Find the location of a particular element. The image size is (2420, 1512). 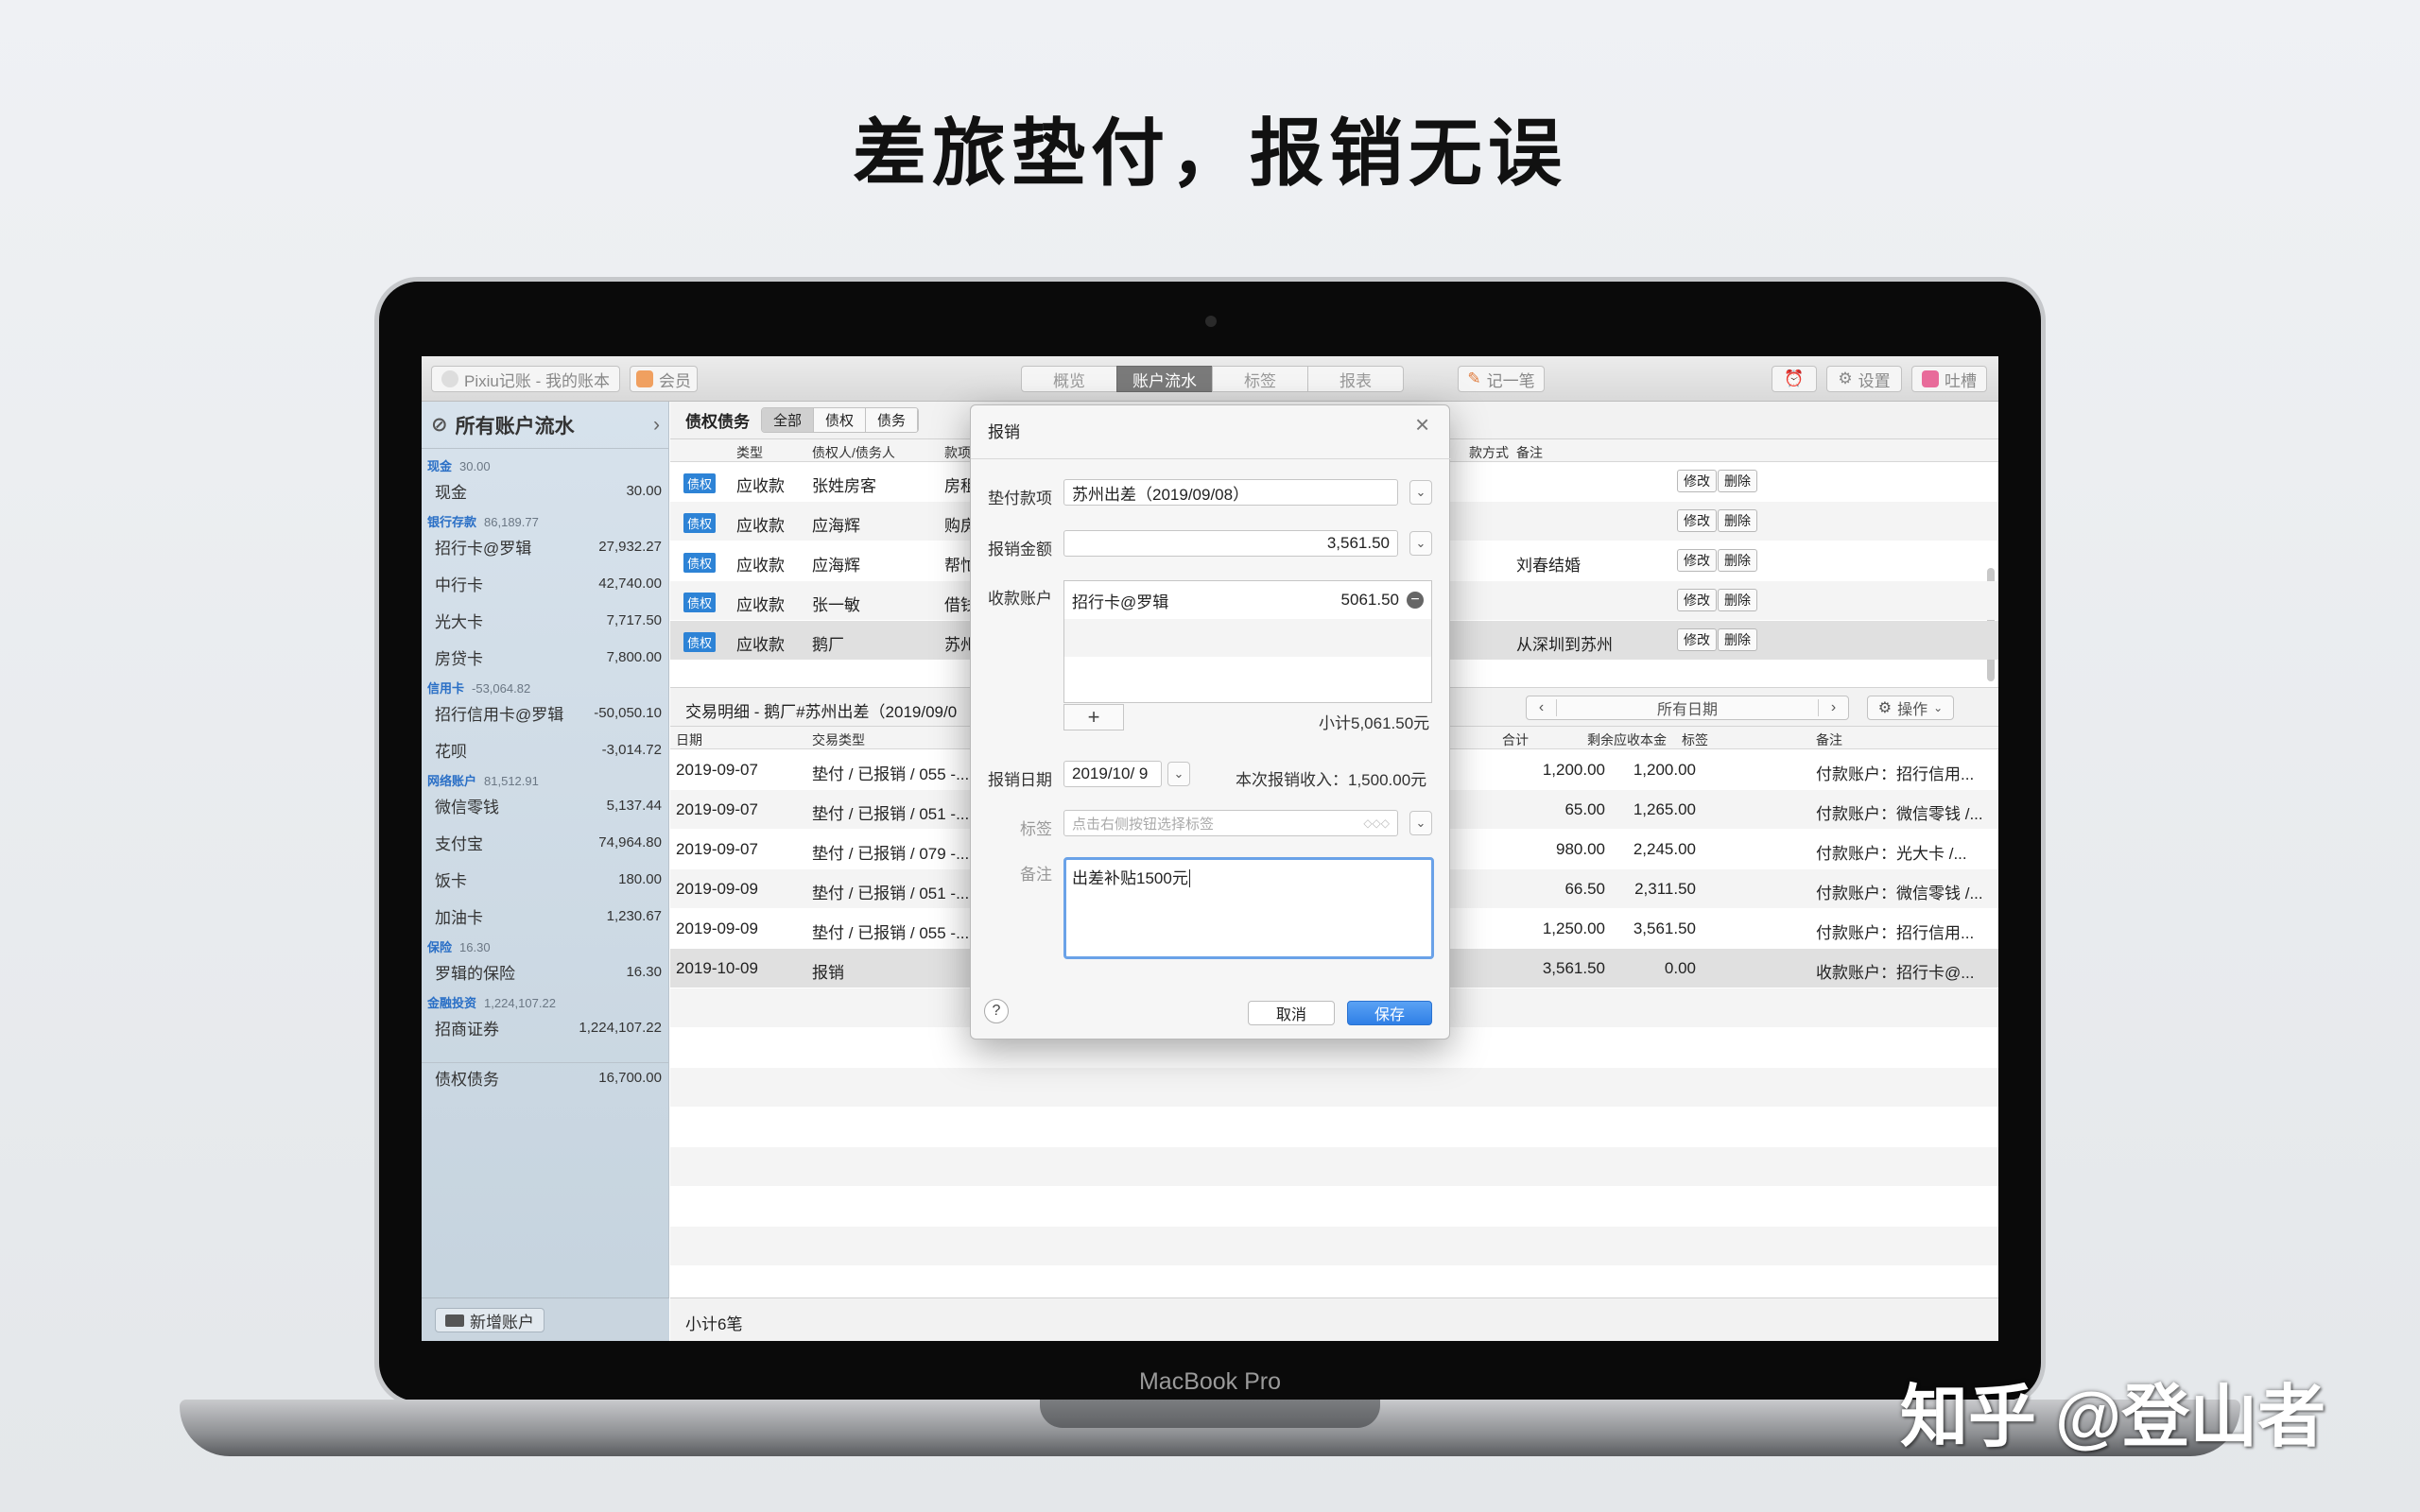

account-item: 中行卡 42,740.00 is located at coordinates (545, 583).